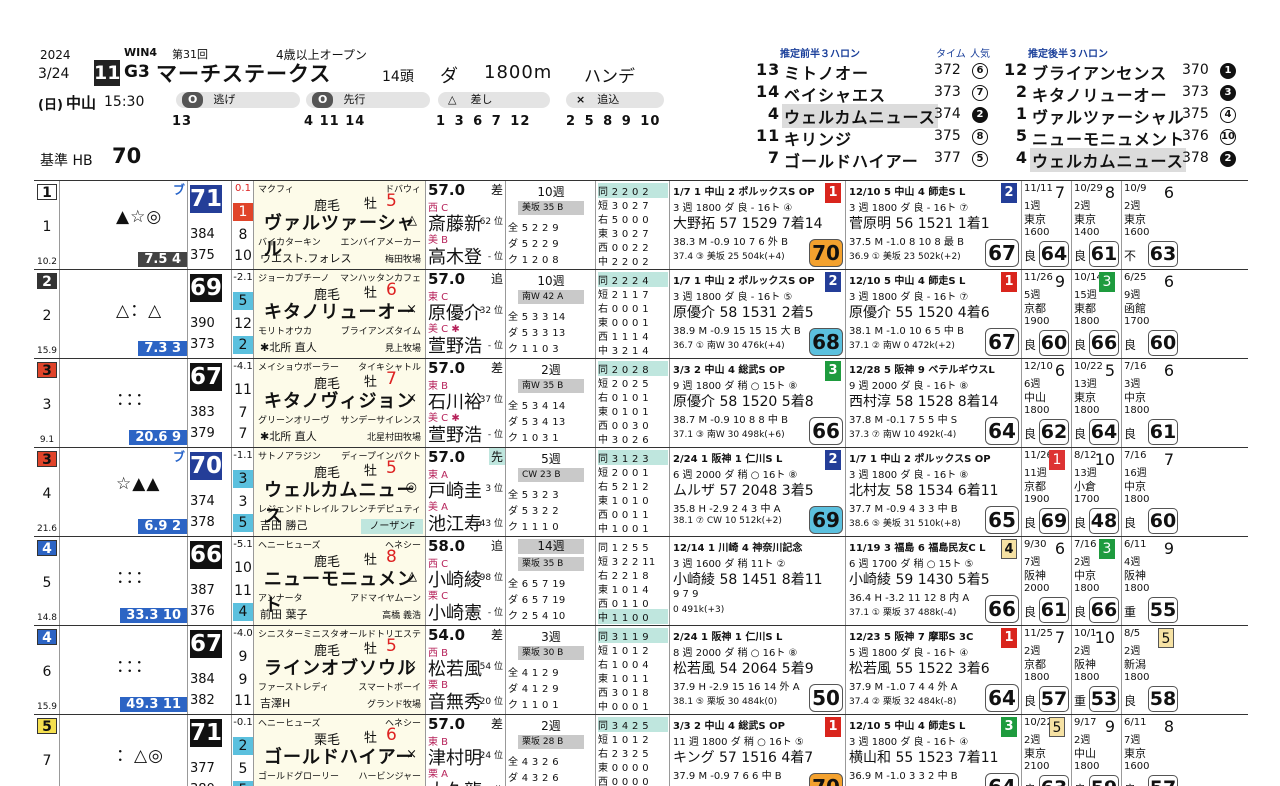  I want to click on prediction-marks-cell: ：：： 49.3 11, so click(124, 670).